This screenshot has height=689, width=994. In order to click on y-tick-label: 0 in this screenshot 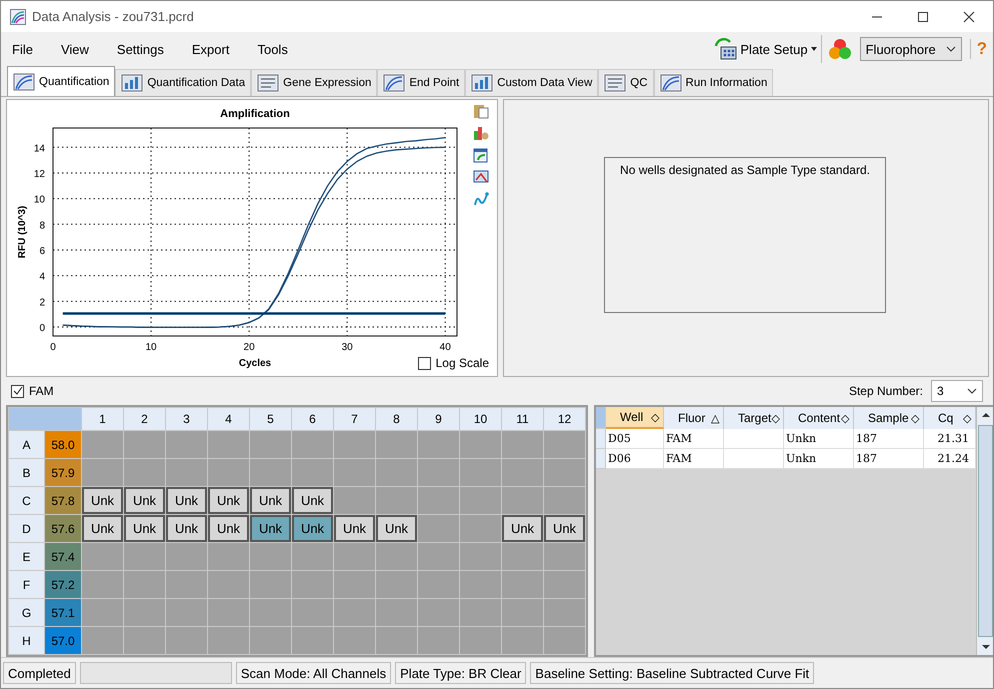, I will do `click(42, 328)`.